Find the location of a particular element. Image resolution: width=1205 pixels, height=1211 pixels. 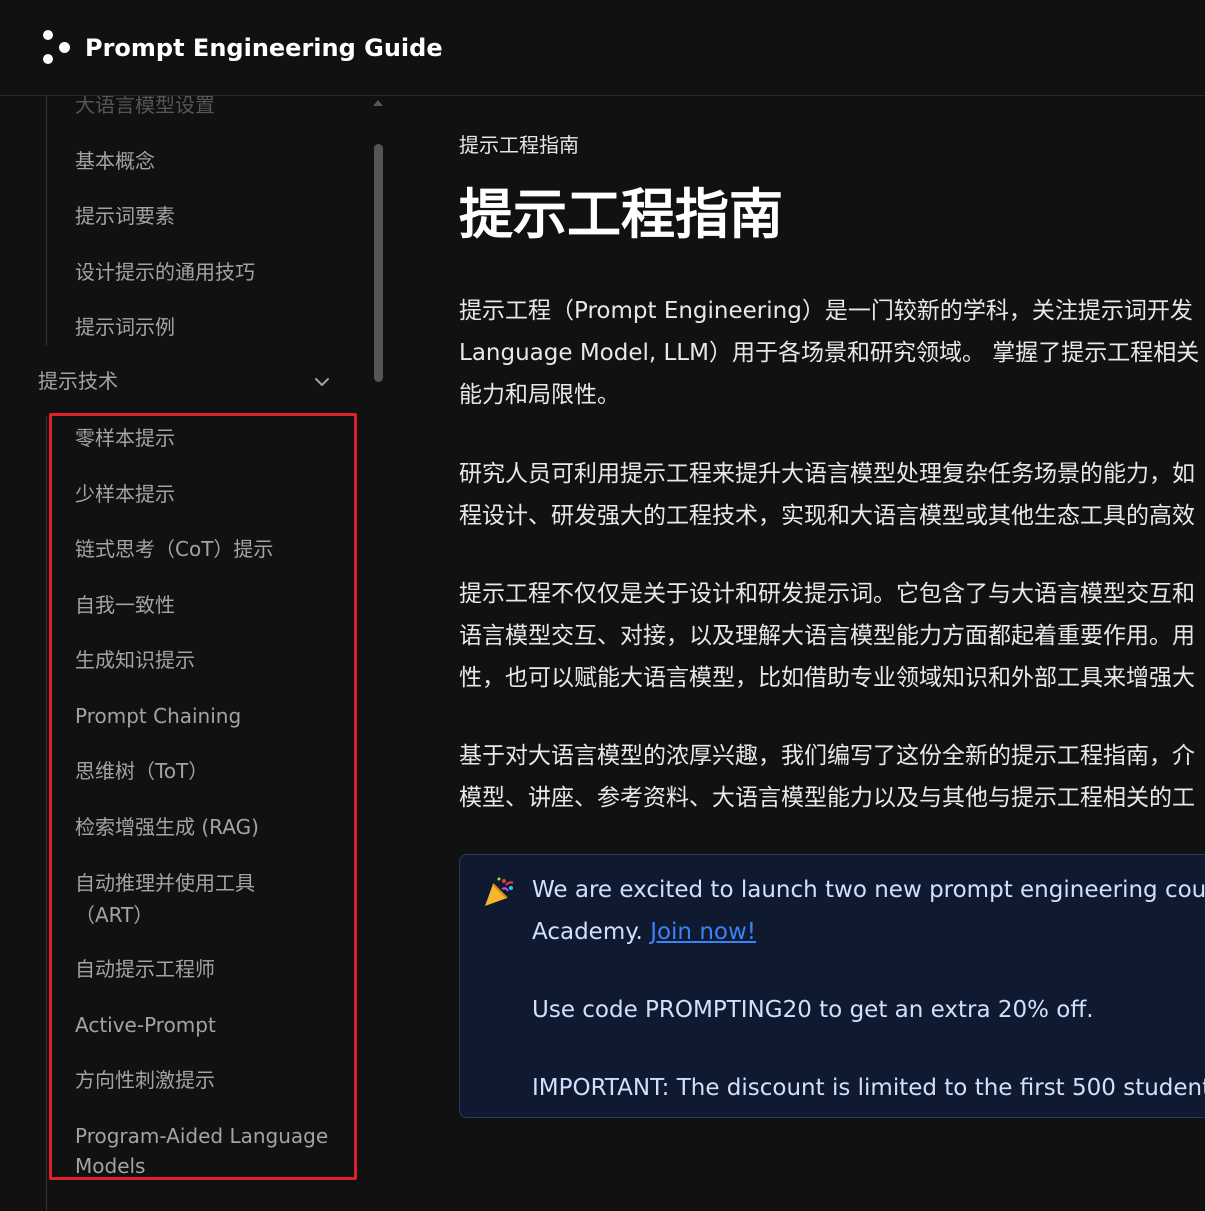

paragraph-line: 研究人员可利用提示工程来提升大语言模型处理复杂任务场景的能力，如 is located at coordinates (827, 474).